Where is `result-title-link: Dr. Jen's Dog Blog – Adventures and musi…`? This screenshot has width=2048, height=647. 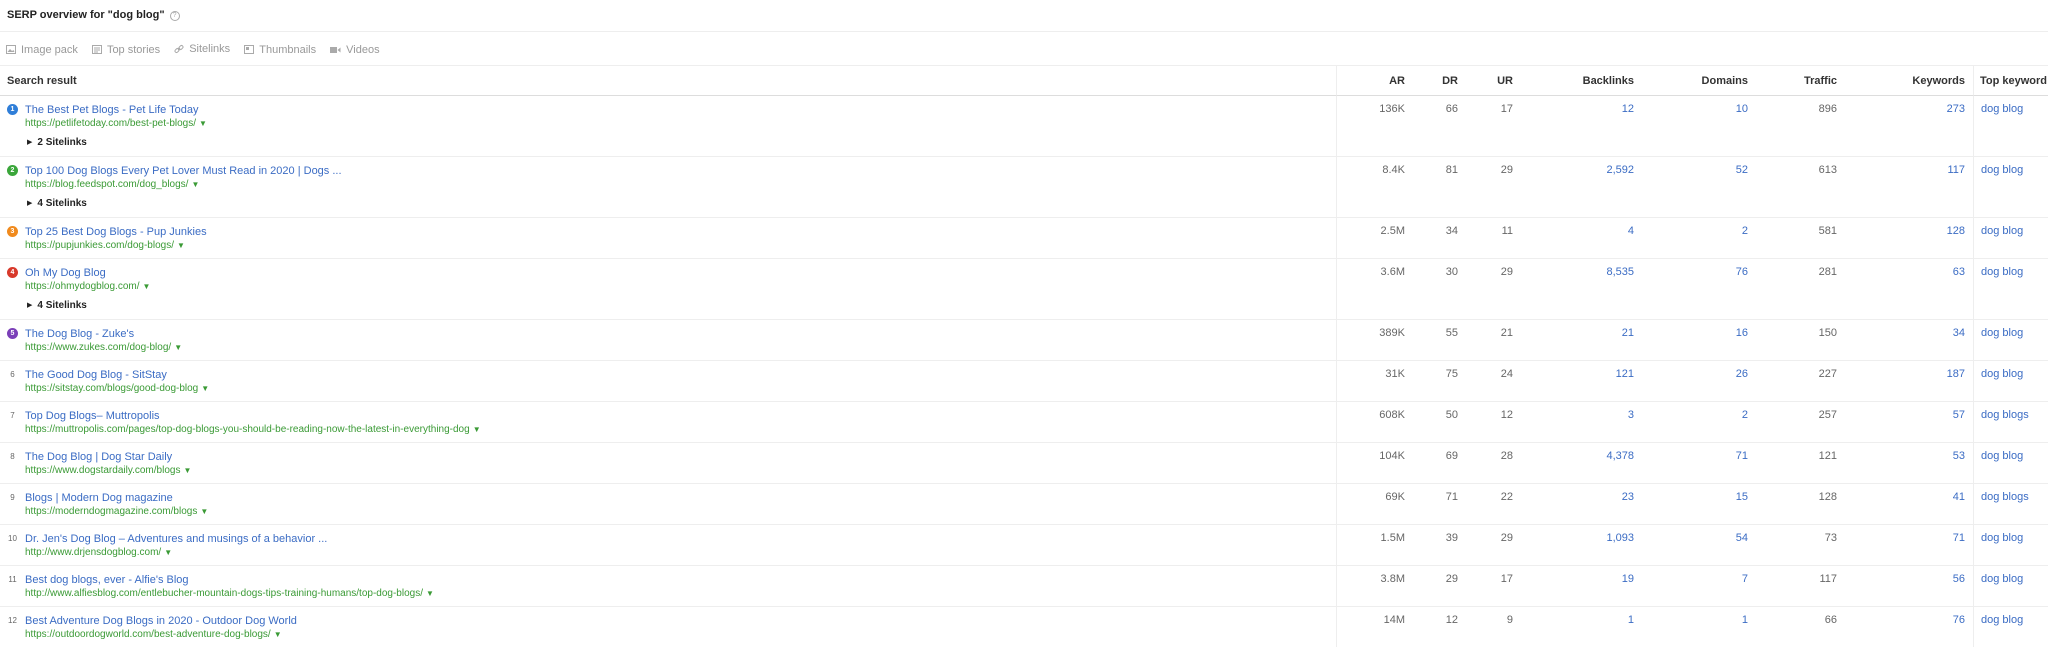 result-title-link: Dr. Jen's Dog Blog – Adventures and musi… is located at coordinates (176, 539).